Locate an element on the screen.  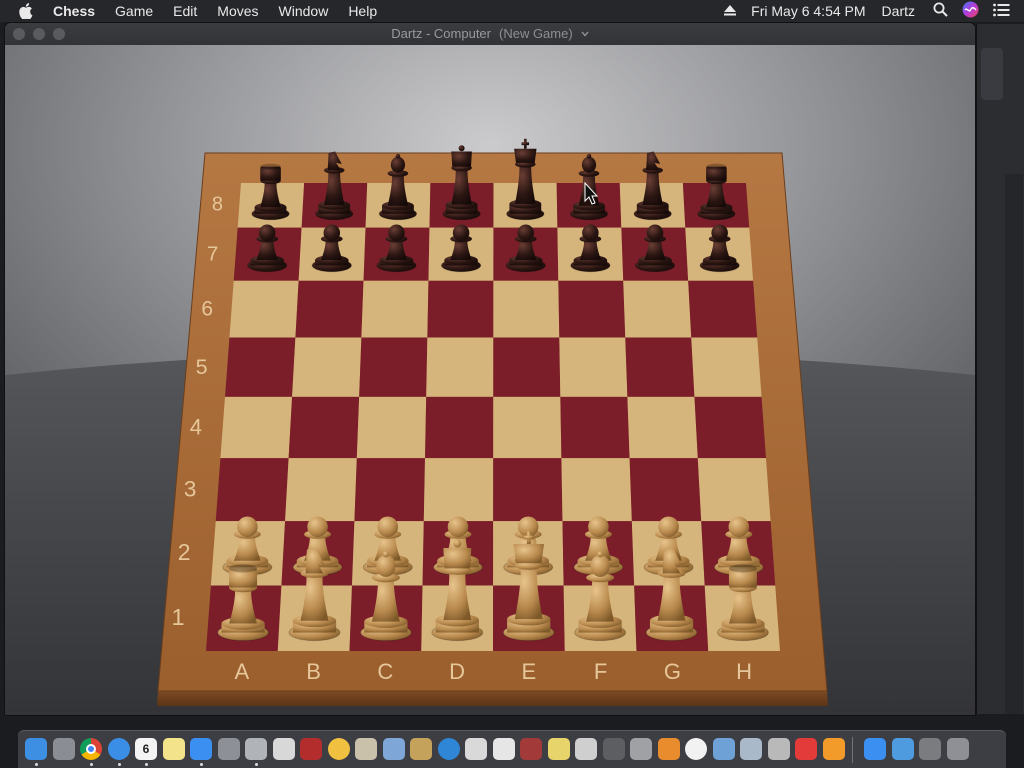
board-square-c5 is located at coordinates (393, 367).